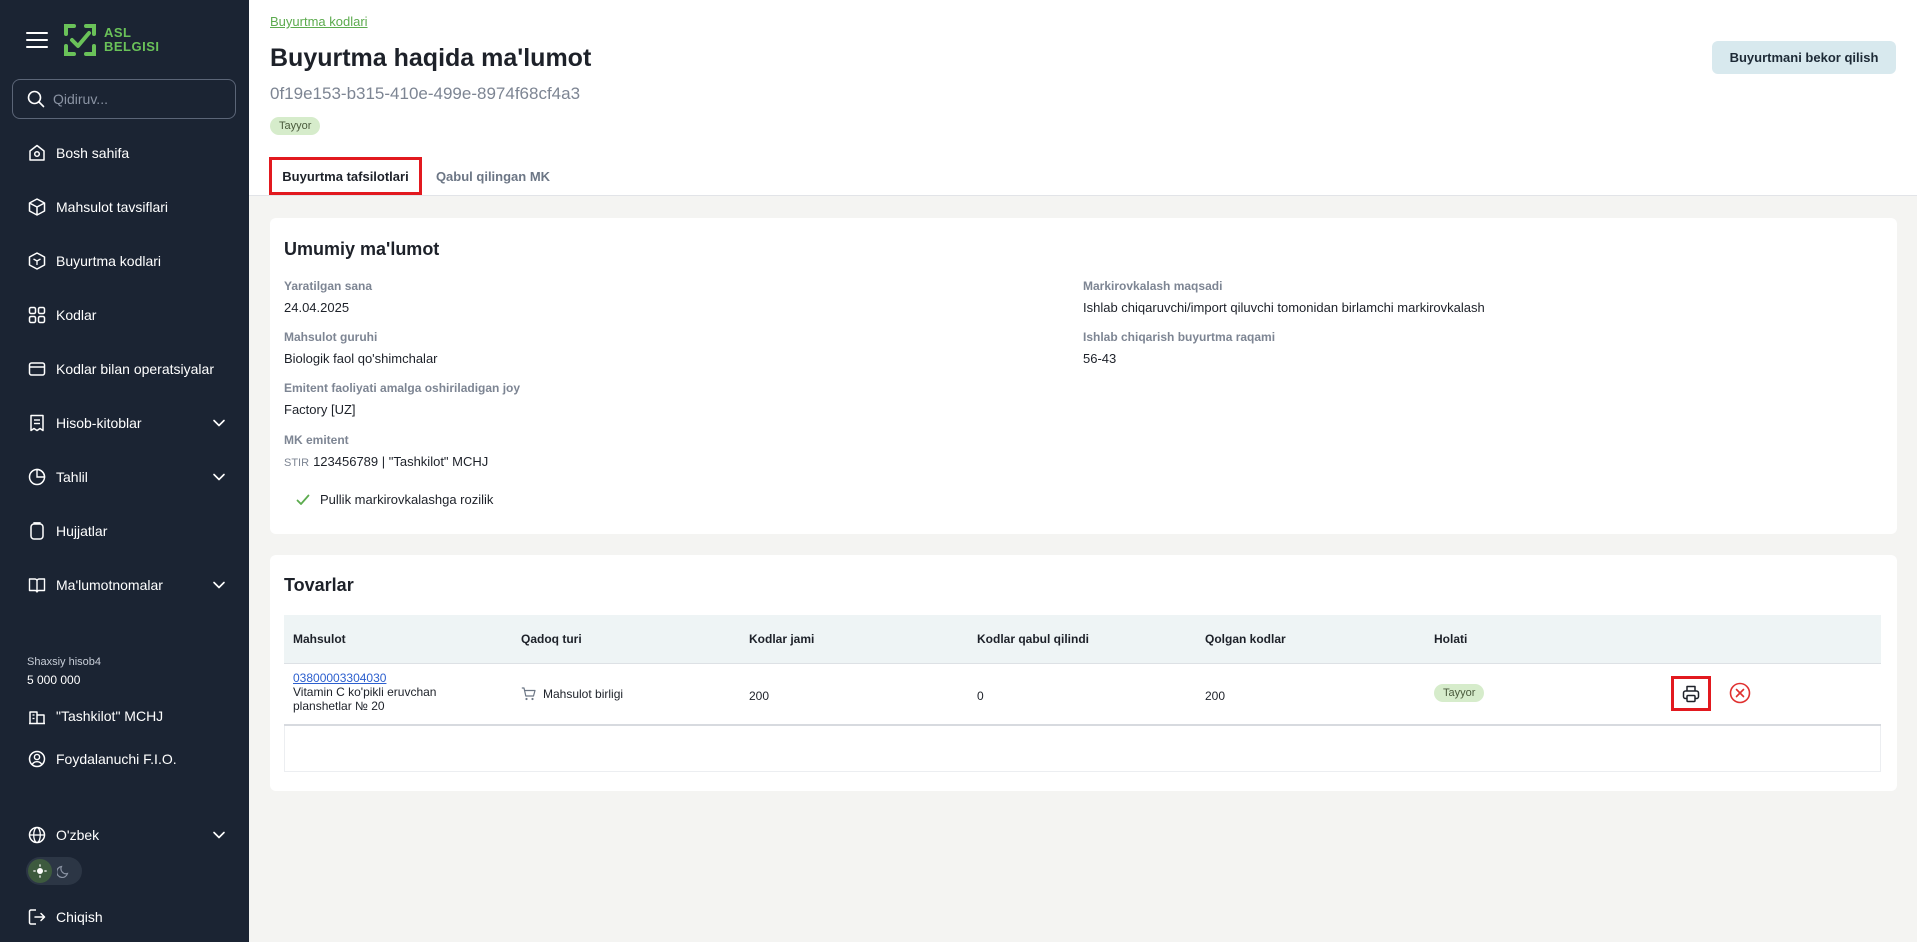 This screenshot has height=942, width=1917. What do you see at coordinates (124, 477) in the screenshot?
I see `sidebar-item-analytics: Tahlil` at bounding box center [124, 477].